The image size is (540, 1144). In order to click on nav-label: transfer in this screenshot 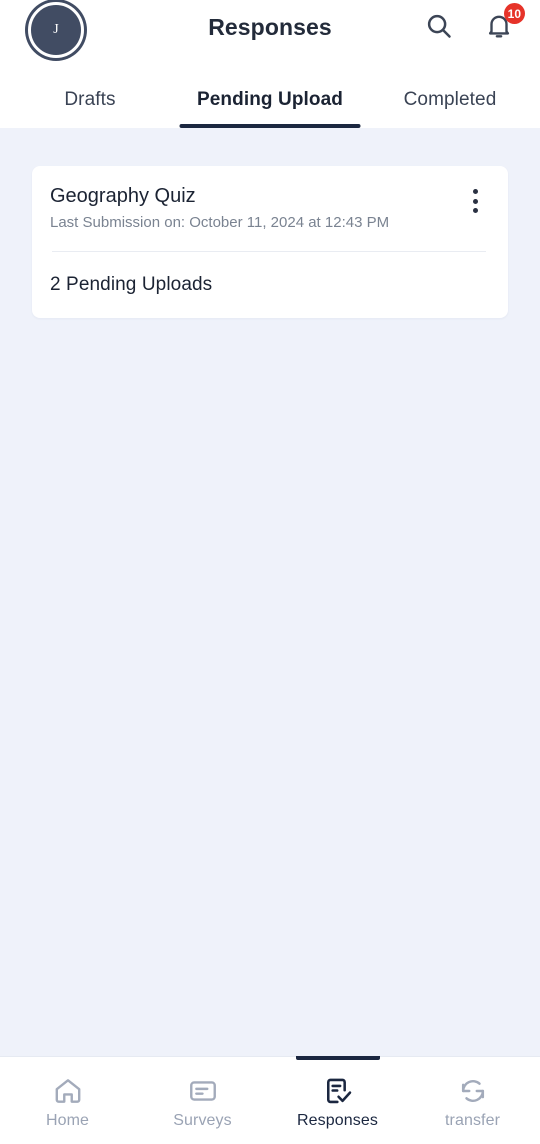, I will do `click(472, 1120)`.